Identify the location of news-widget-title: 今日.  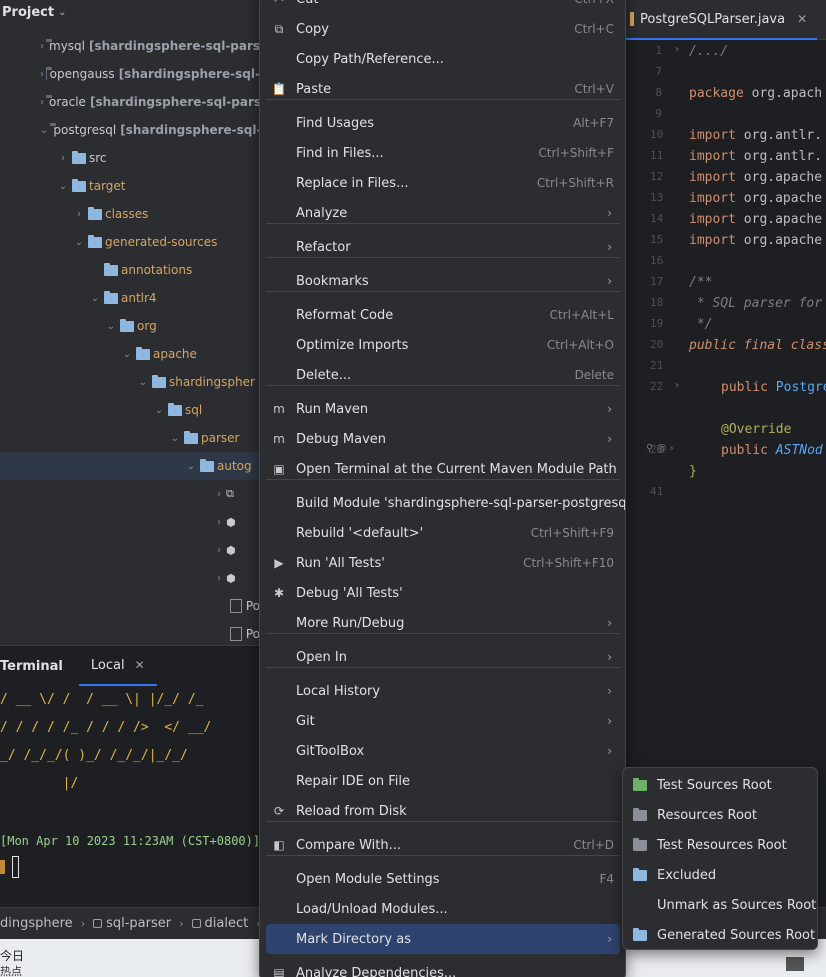
(12, 955).